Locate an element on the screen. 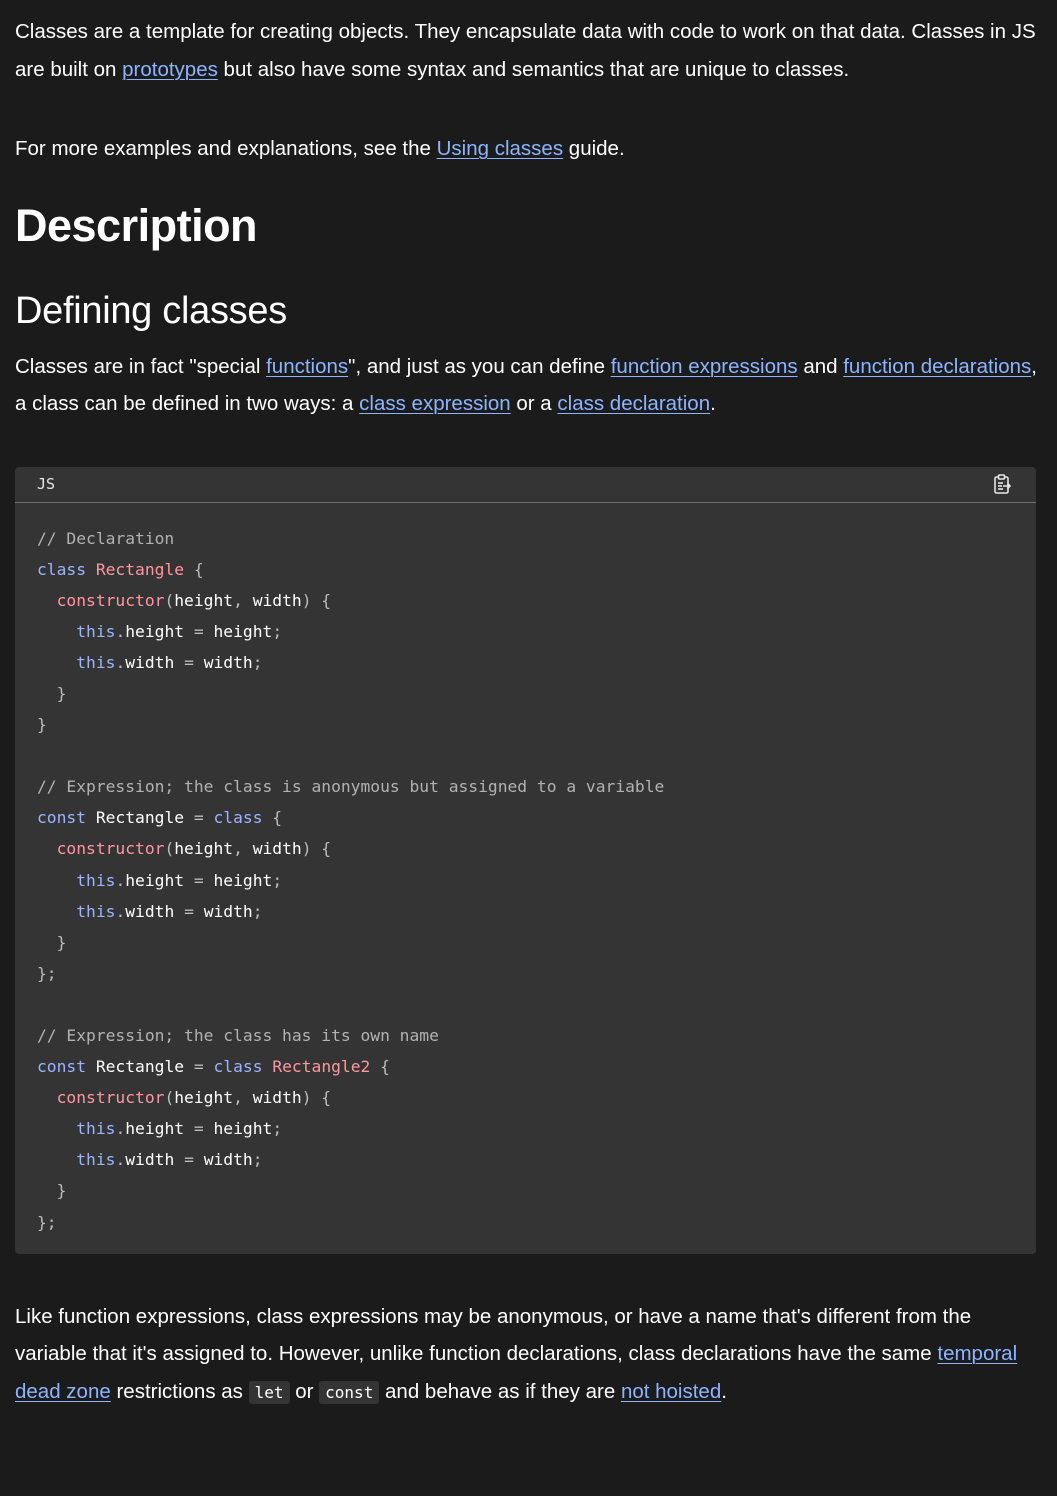  link-using-classes: Using classes is located at coordinates (500, 148).